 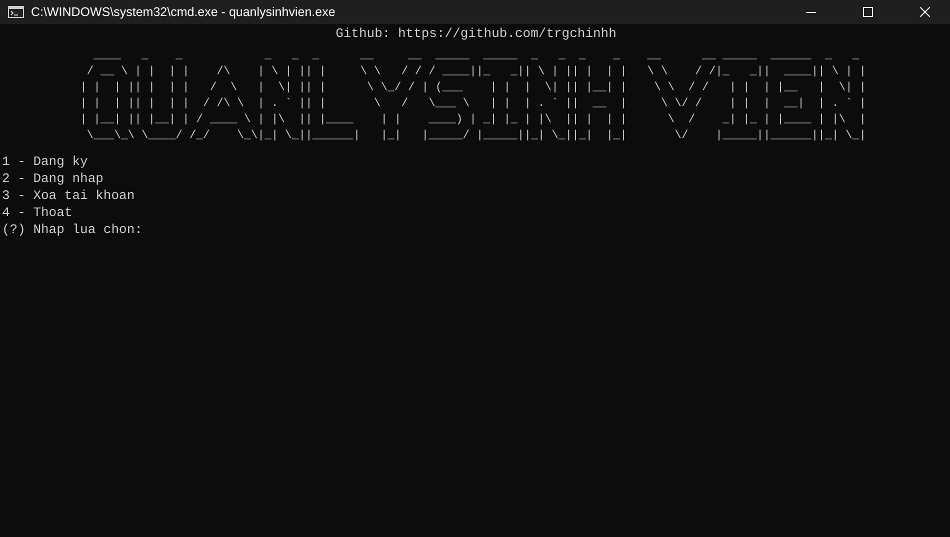 What do you see at coordinates (68, 195) in the screenshot?
I see `menu-option: 3 - Xoa tai khoan` at bounding box center [68, 195].